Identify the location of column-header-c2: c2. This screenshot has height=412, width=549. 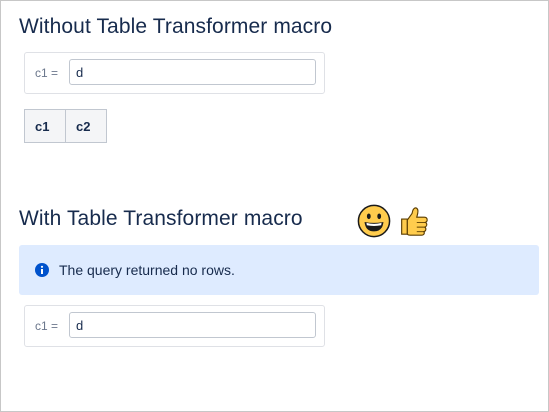
(86, 126).